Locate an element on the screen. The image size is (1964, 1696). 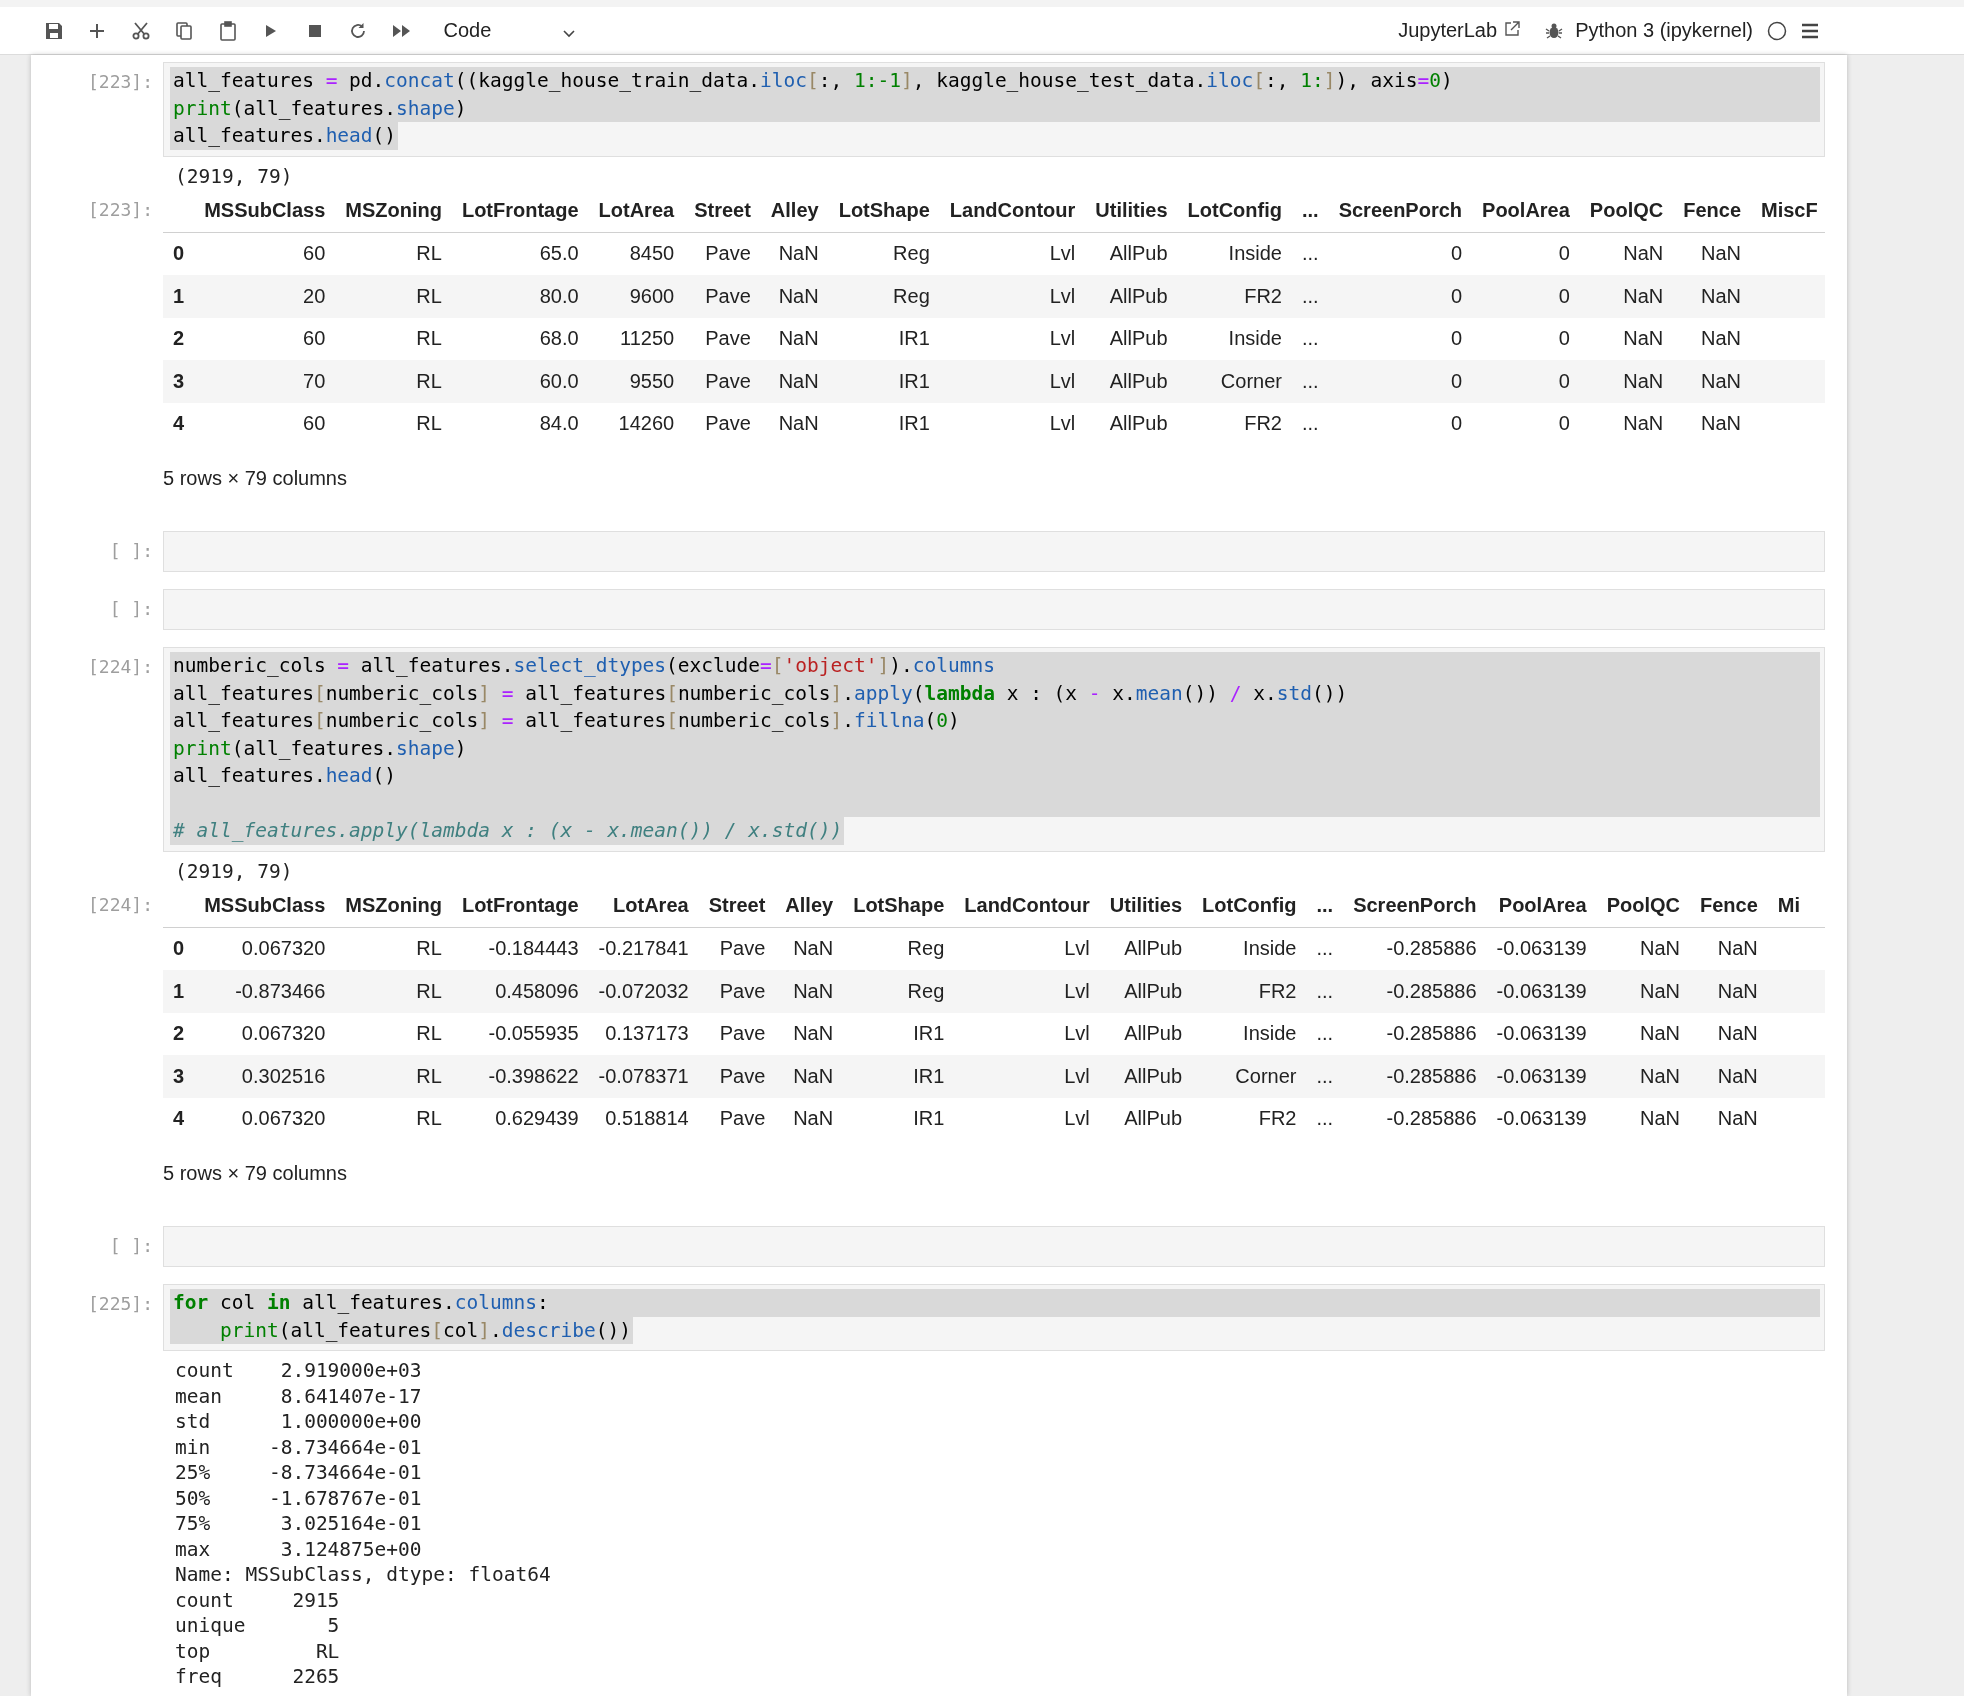
table-cell: 0.067320 is located at coordinates (265, 1033).